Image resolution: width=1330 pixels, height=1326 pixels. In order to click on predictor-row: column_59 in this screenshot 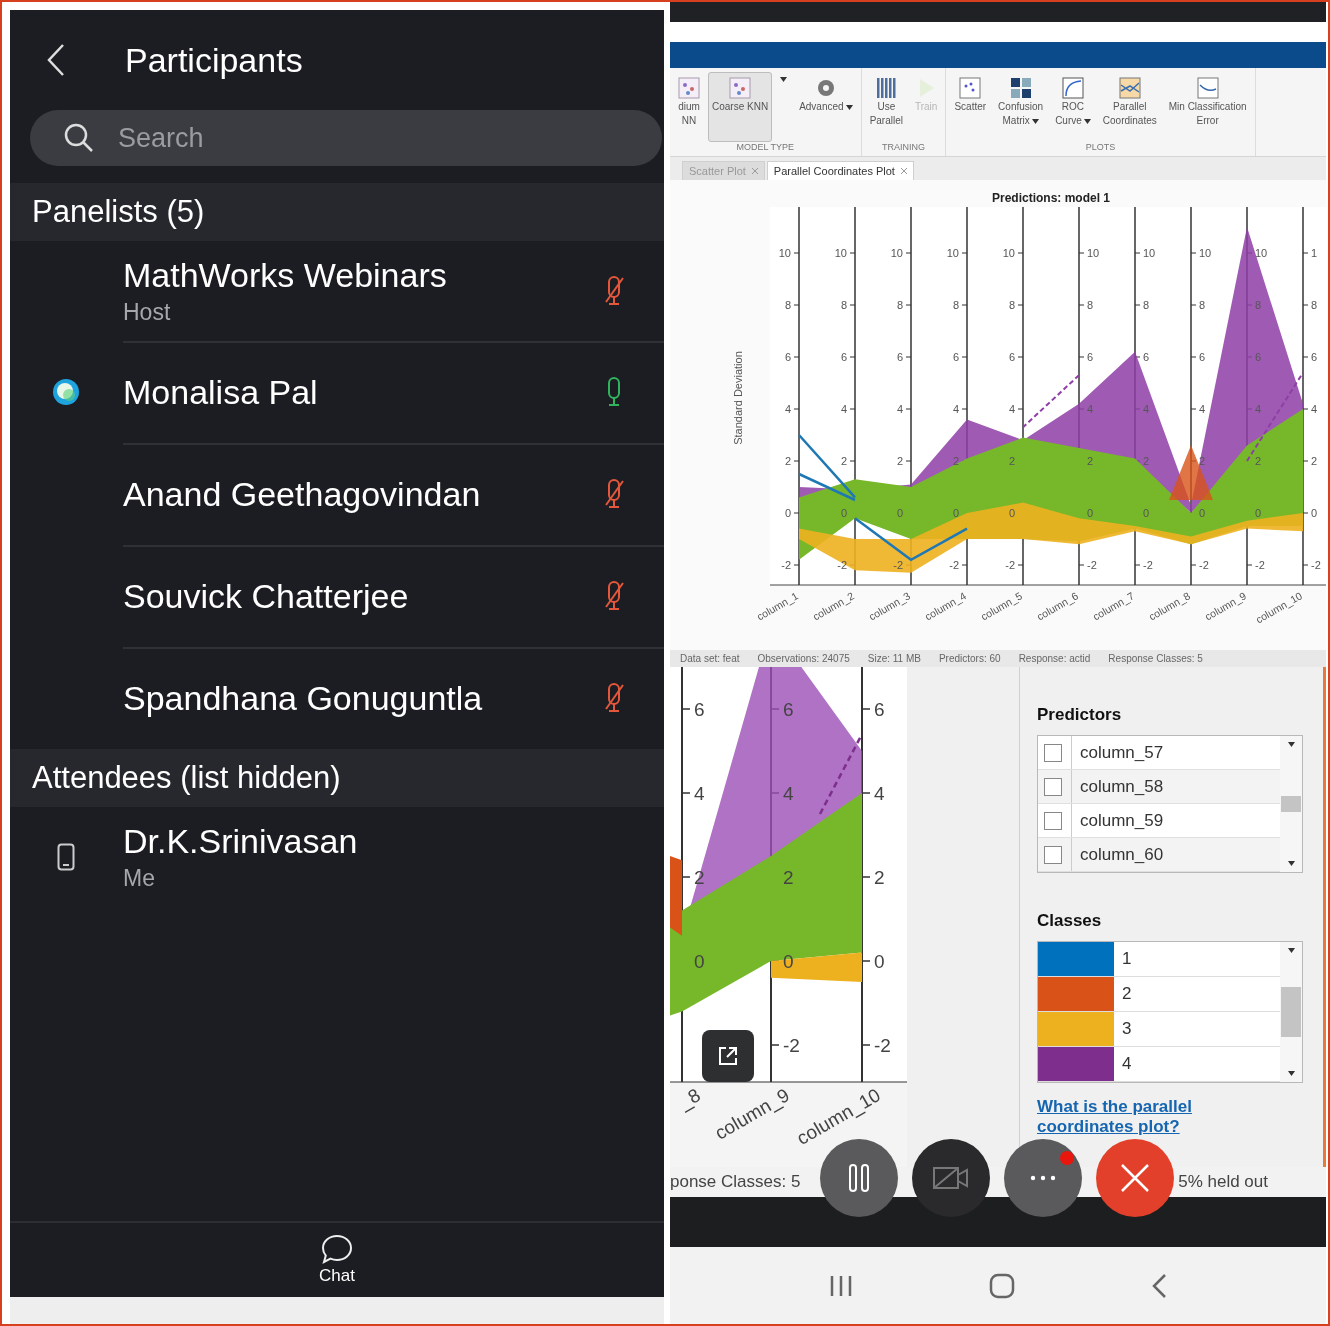, I will do `click(1159, 821)`.